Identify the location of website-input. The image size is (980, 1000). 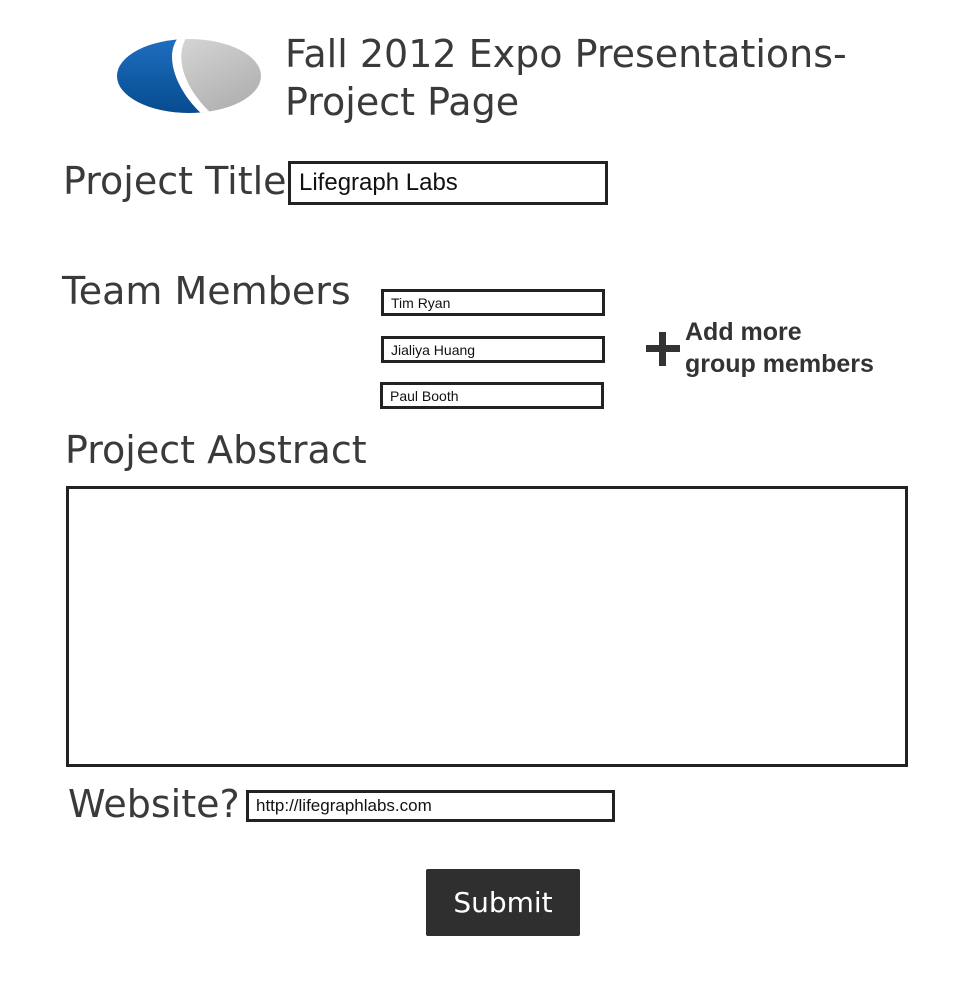
(430, 806).